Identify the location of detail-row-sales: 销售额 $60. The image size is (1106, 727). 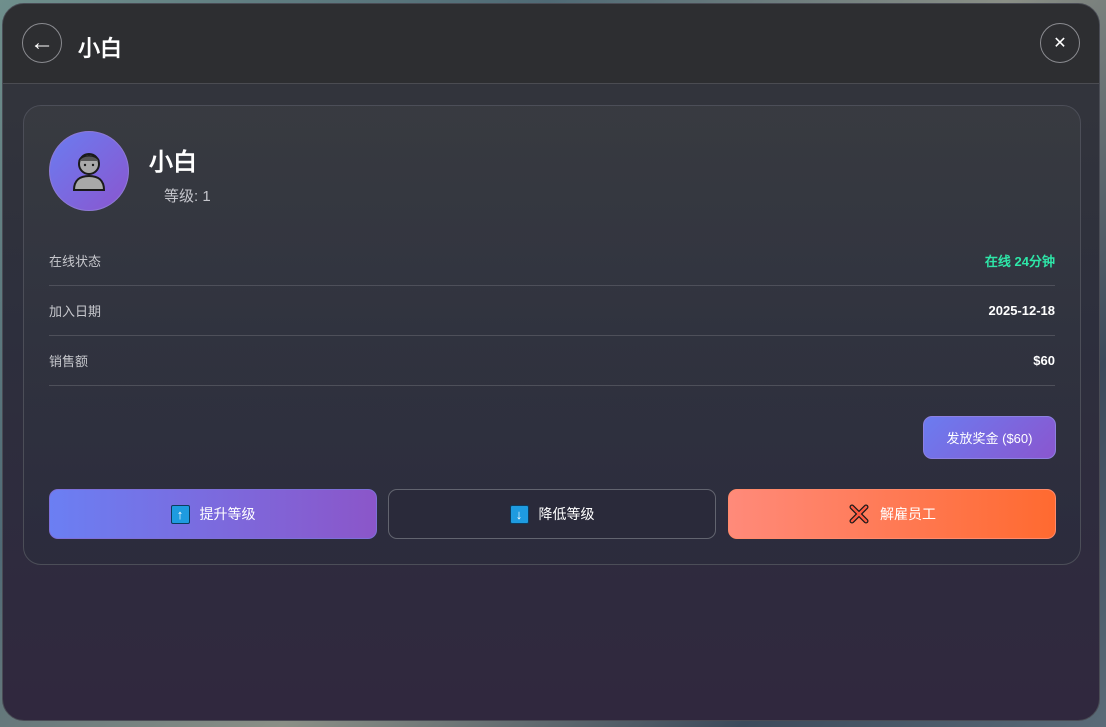
(552, 361).